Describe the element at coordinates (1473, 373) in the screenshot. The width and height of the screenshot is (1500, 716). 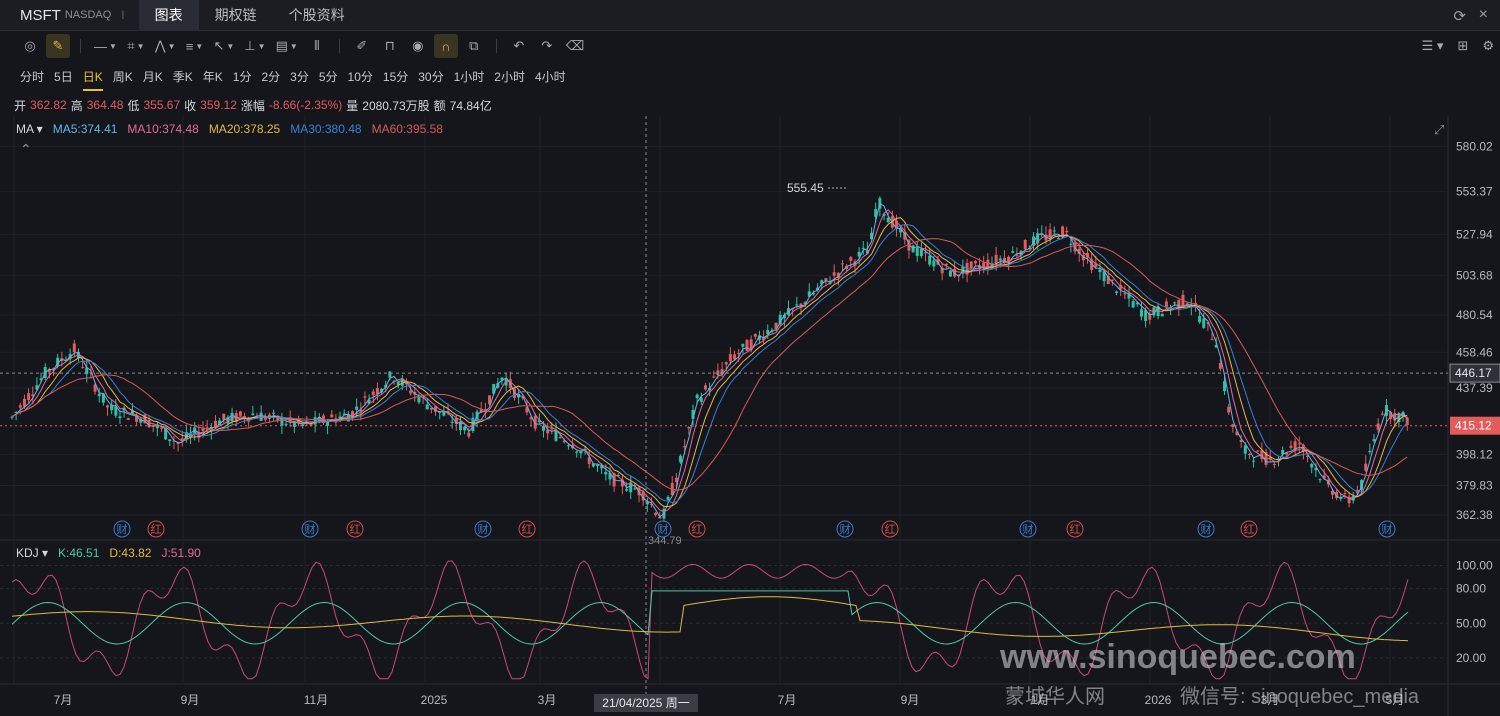
I see `crosshair-price-text: 446.17` at that location.